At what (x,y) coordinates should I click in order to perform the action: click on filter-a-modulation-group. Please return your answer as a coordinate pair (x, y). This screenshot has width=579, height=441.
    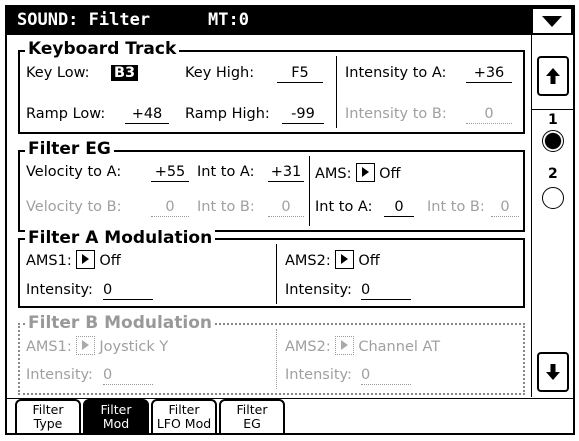
    Looking at the image, I should click on (271, 273).